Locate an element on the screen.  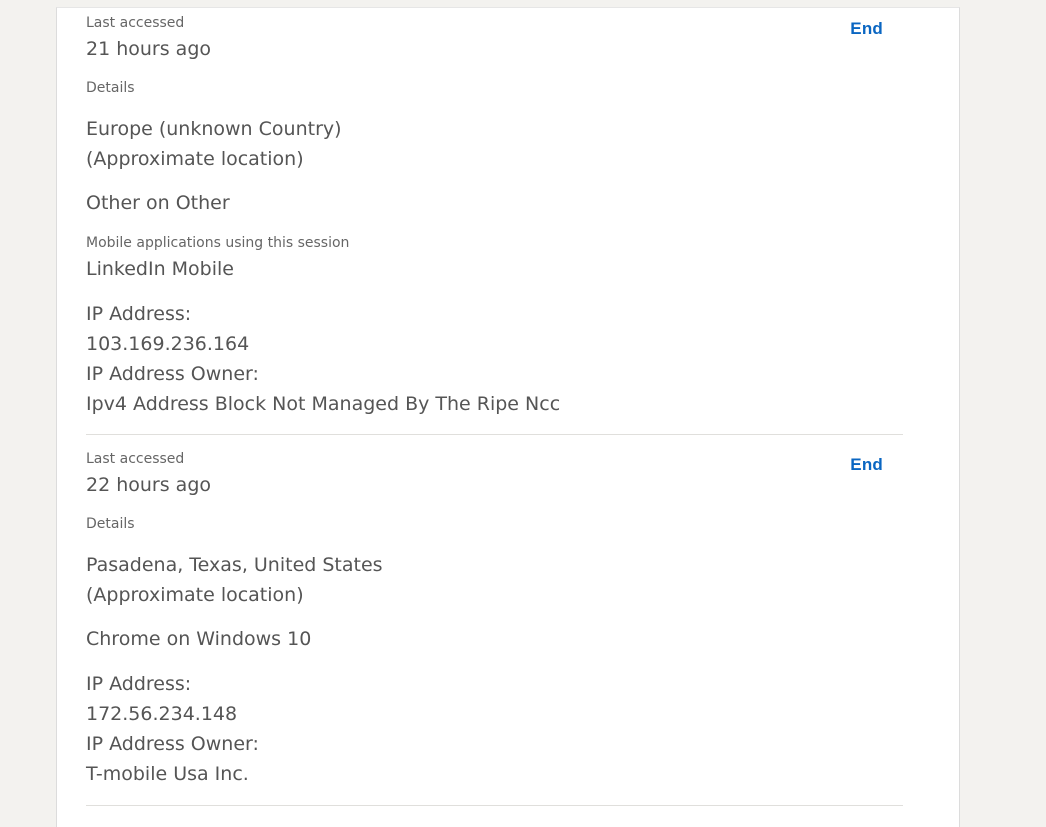
last-accessed-value: 22 hours ago is located at coordinates (149, 485).